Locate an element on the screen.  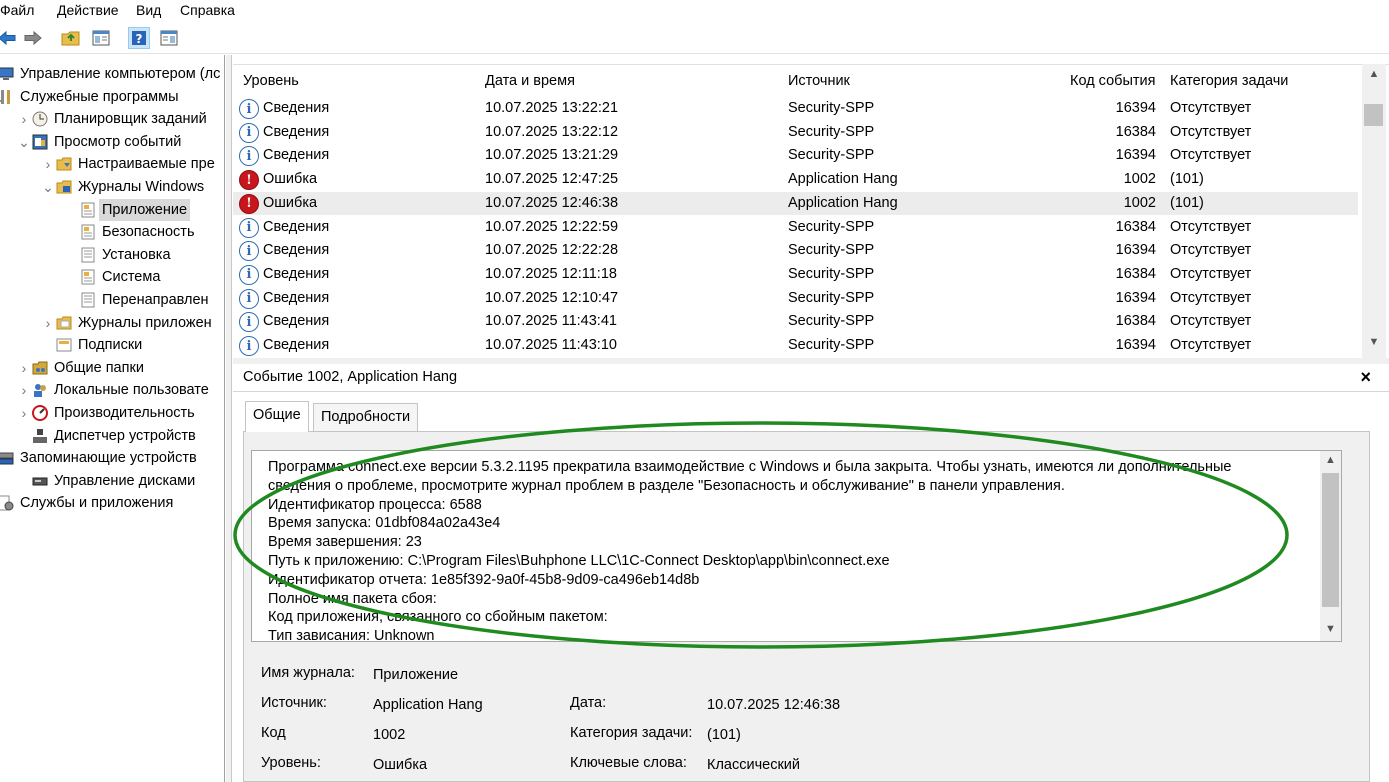
tree-item: Перенаправлен is located at coordinates (112, 300).